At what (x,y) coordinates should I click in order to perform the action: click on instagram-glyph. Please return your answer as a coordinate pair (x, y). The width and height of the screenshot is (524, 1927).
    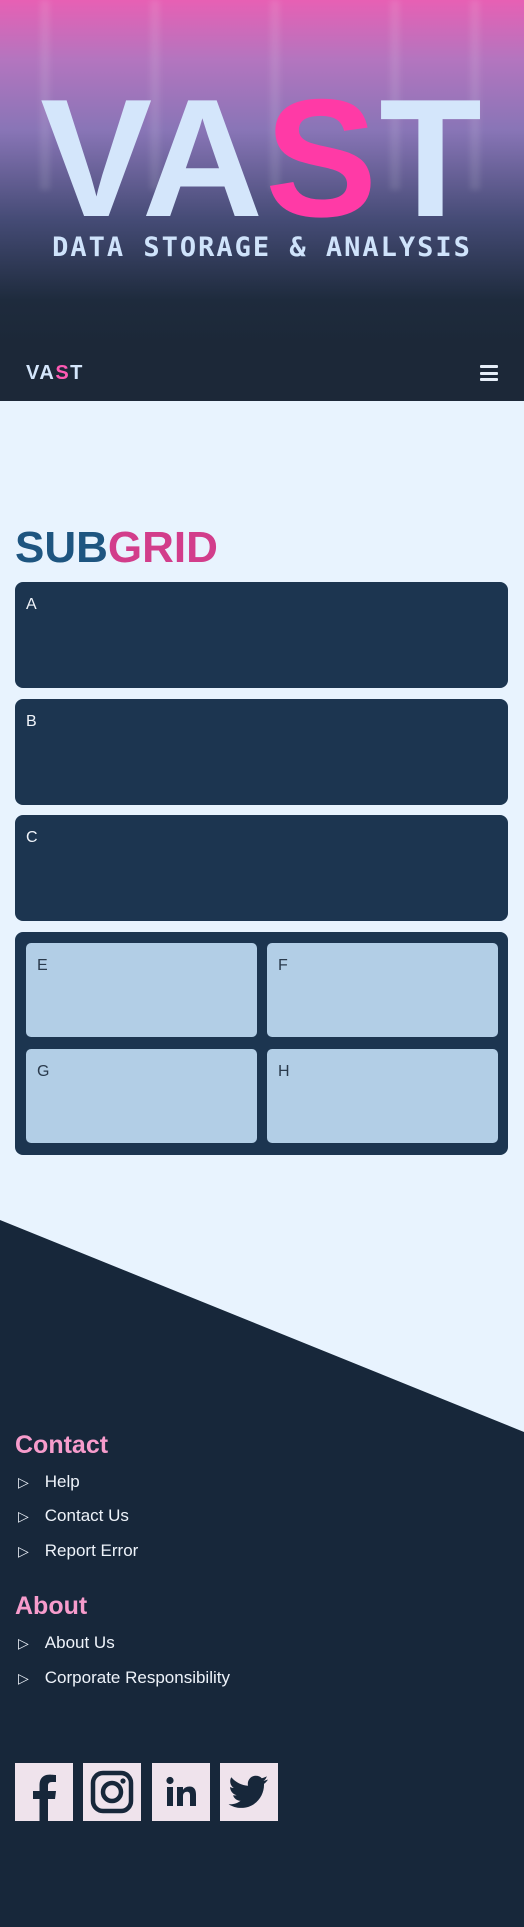
    Looking at the image, I should click on (112, 1792).